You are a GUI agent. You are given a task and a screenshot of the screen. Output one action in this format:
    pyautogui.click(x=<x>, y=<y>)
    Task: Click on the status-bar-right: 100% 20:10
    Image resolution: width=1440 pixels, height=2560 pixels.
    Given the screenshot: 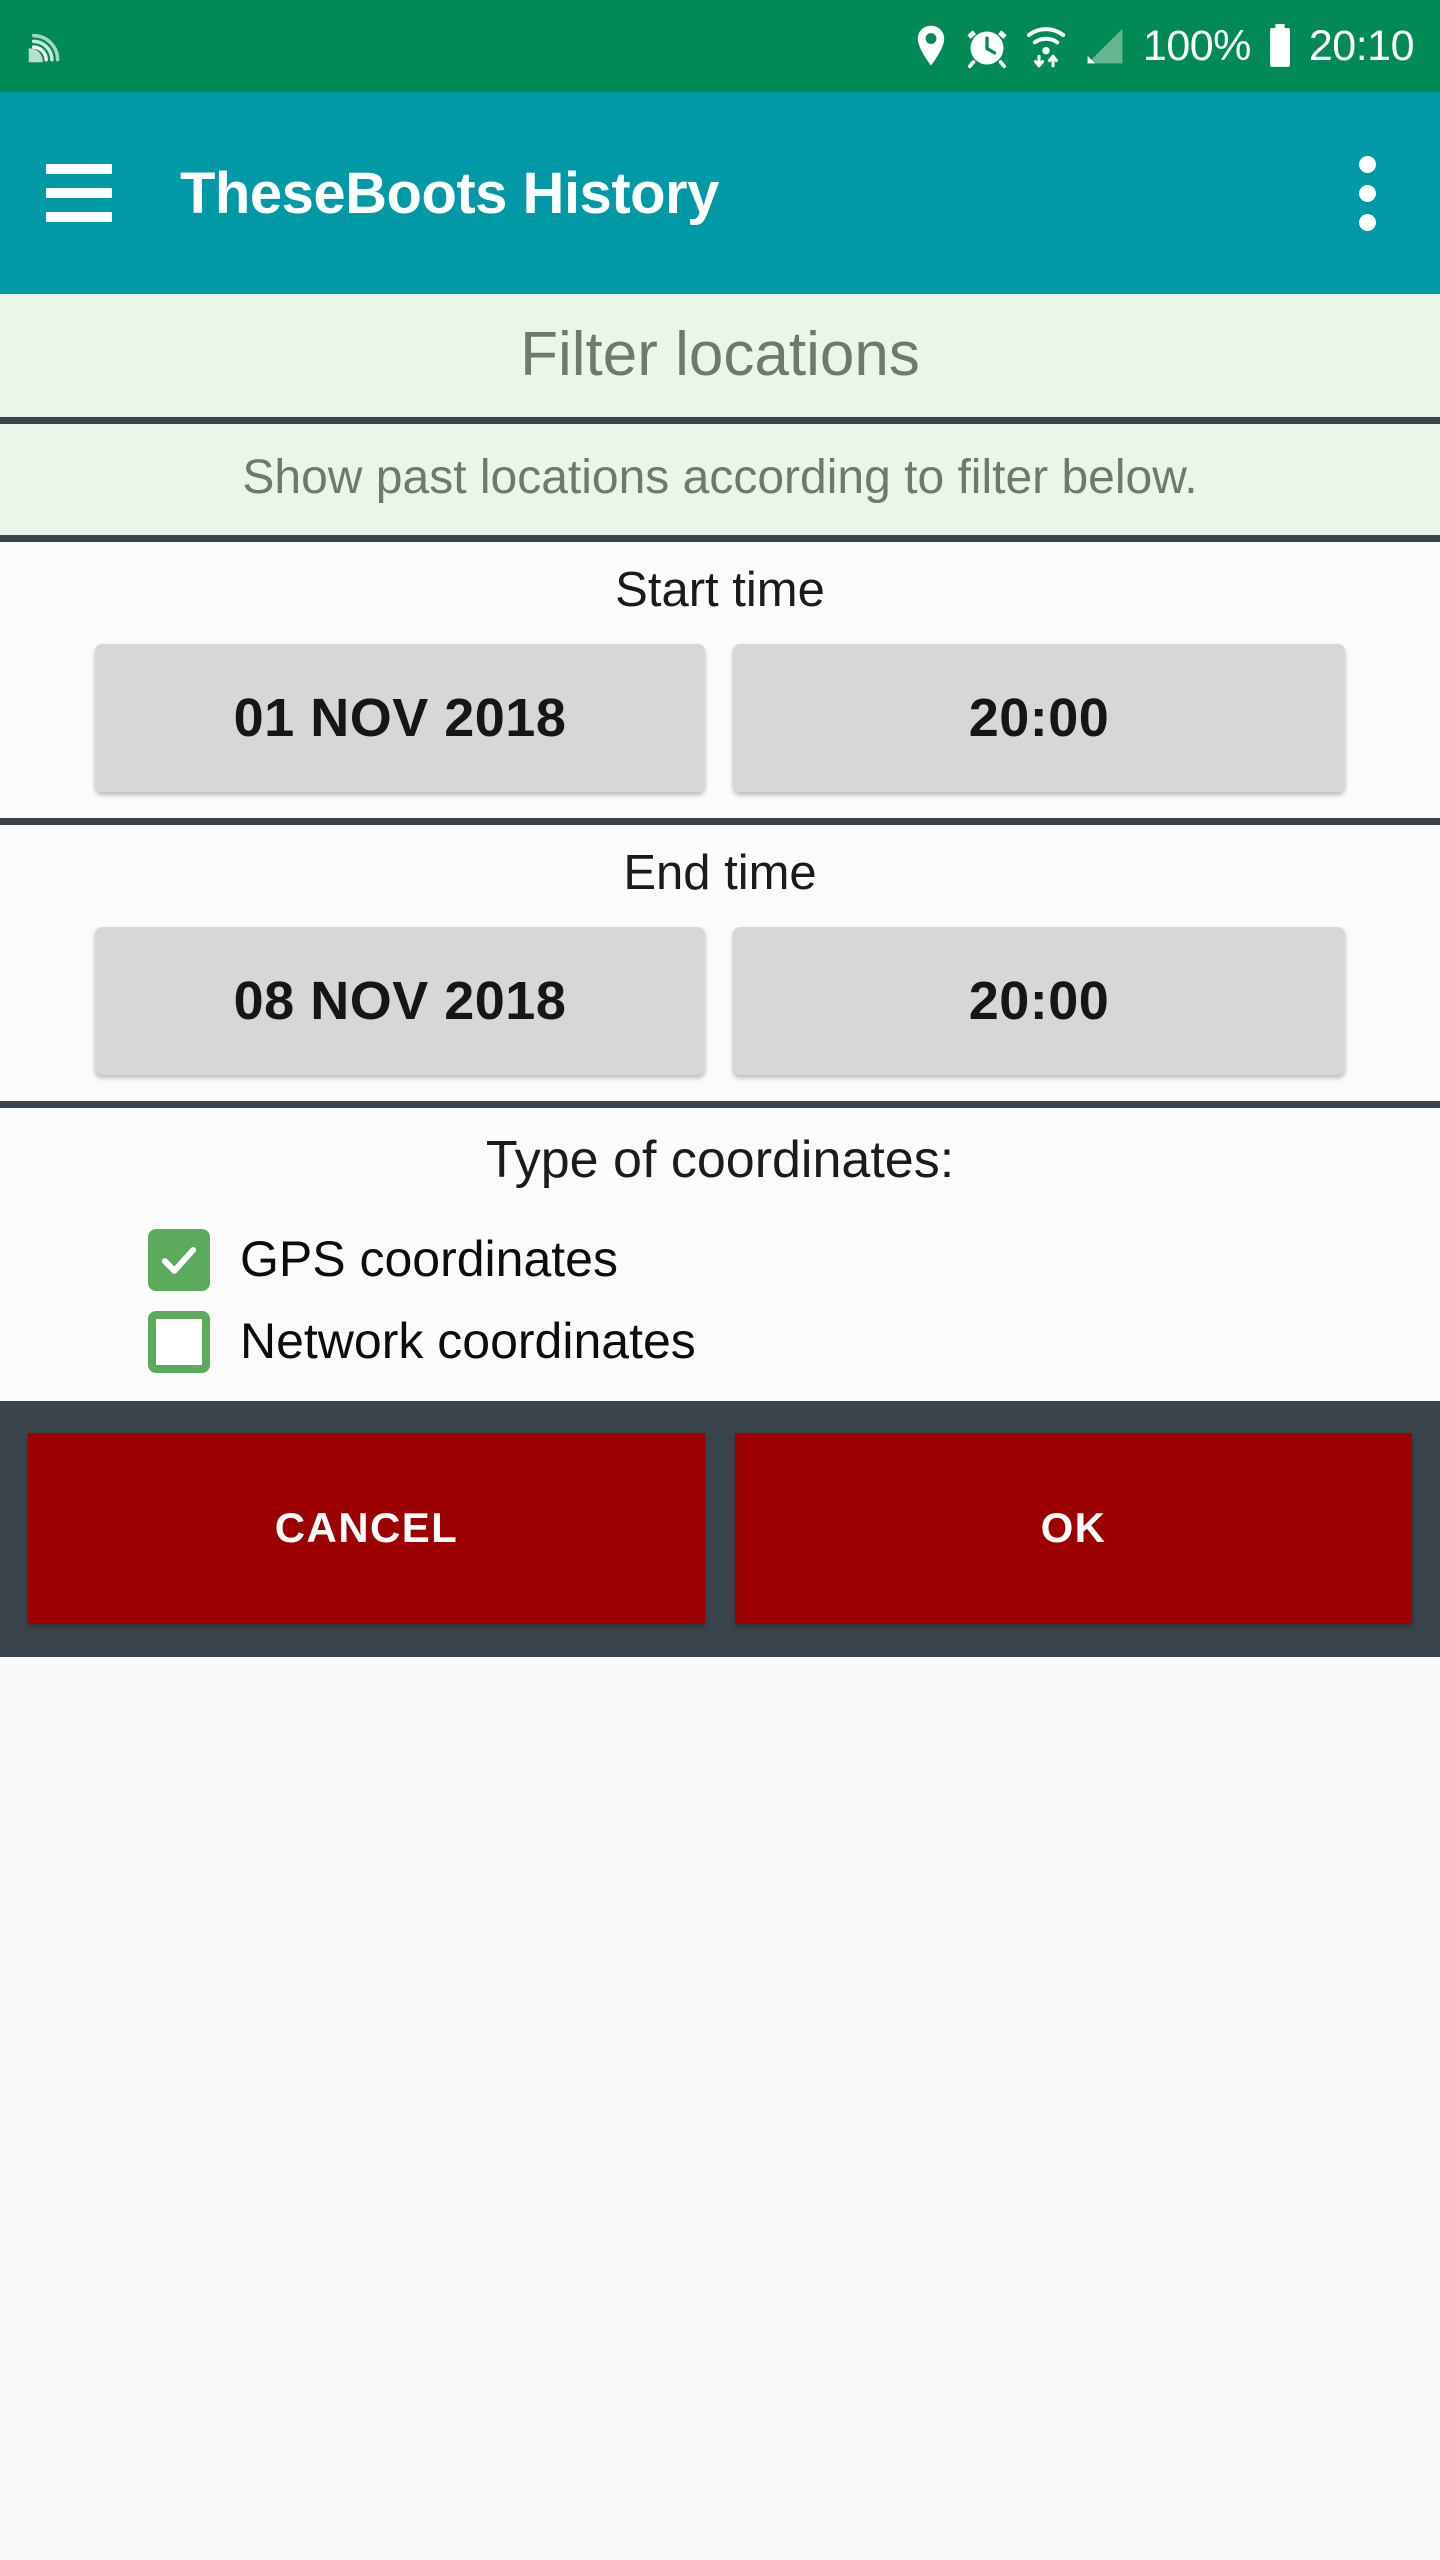 What is the action you would take?
    pyautogui.click(x=1164, y=45)
    